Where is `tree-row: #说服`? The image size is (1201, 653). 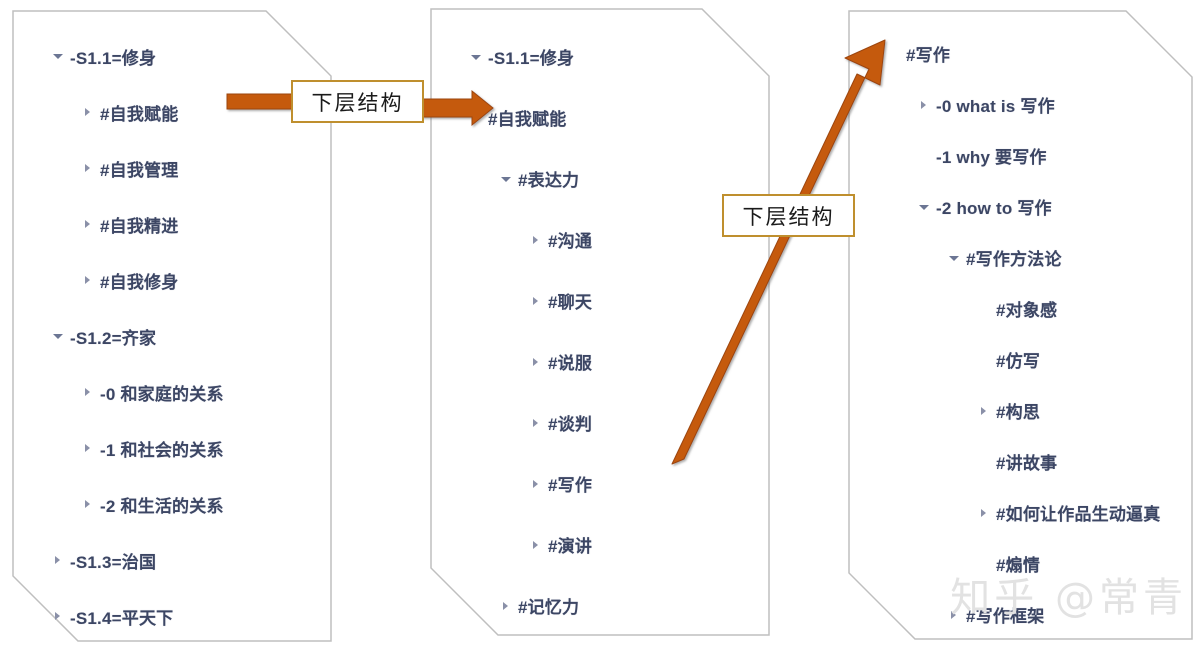
tree-row: #说服 is located at coordinates (600, 361).